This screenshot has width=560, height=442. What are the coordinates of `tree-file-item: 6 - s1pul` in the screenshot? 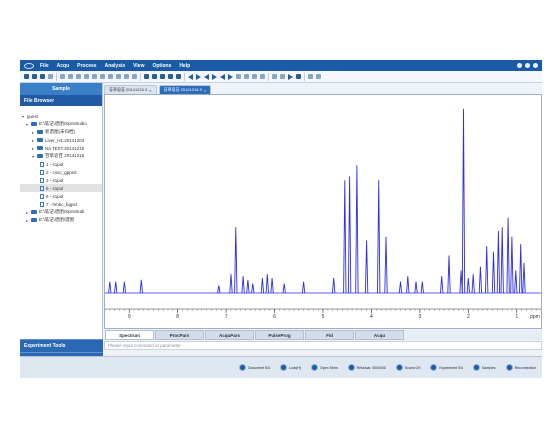 It's located at (61, 196).